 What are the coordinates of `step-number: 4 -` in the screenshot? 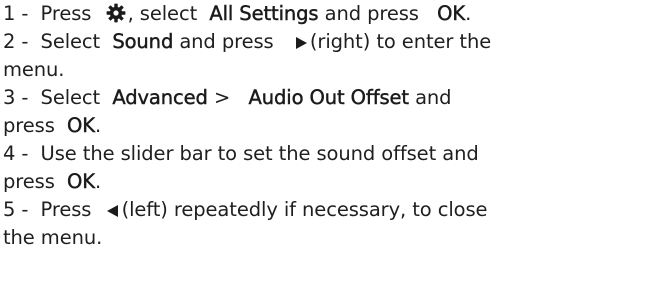 It's located at (16, 153).